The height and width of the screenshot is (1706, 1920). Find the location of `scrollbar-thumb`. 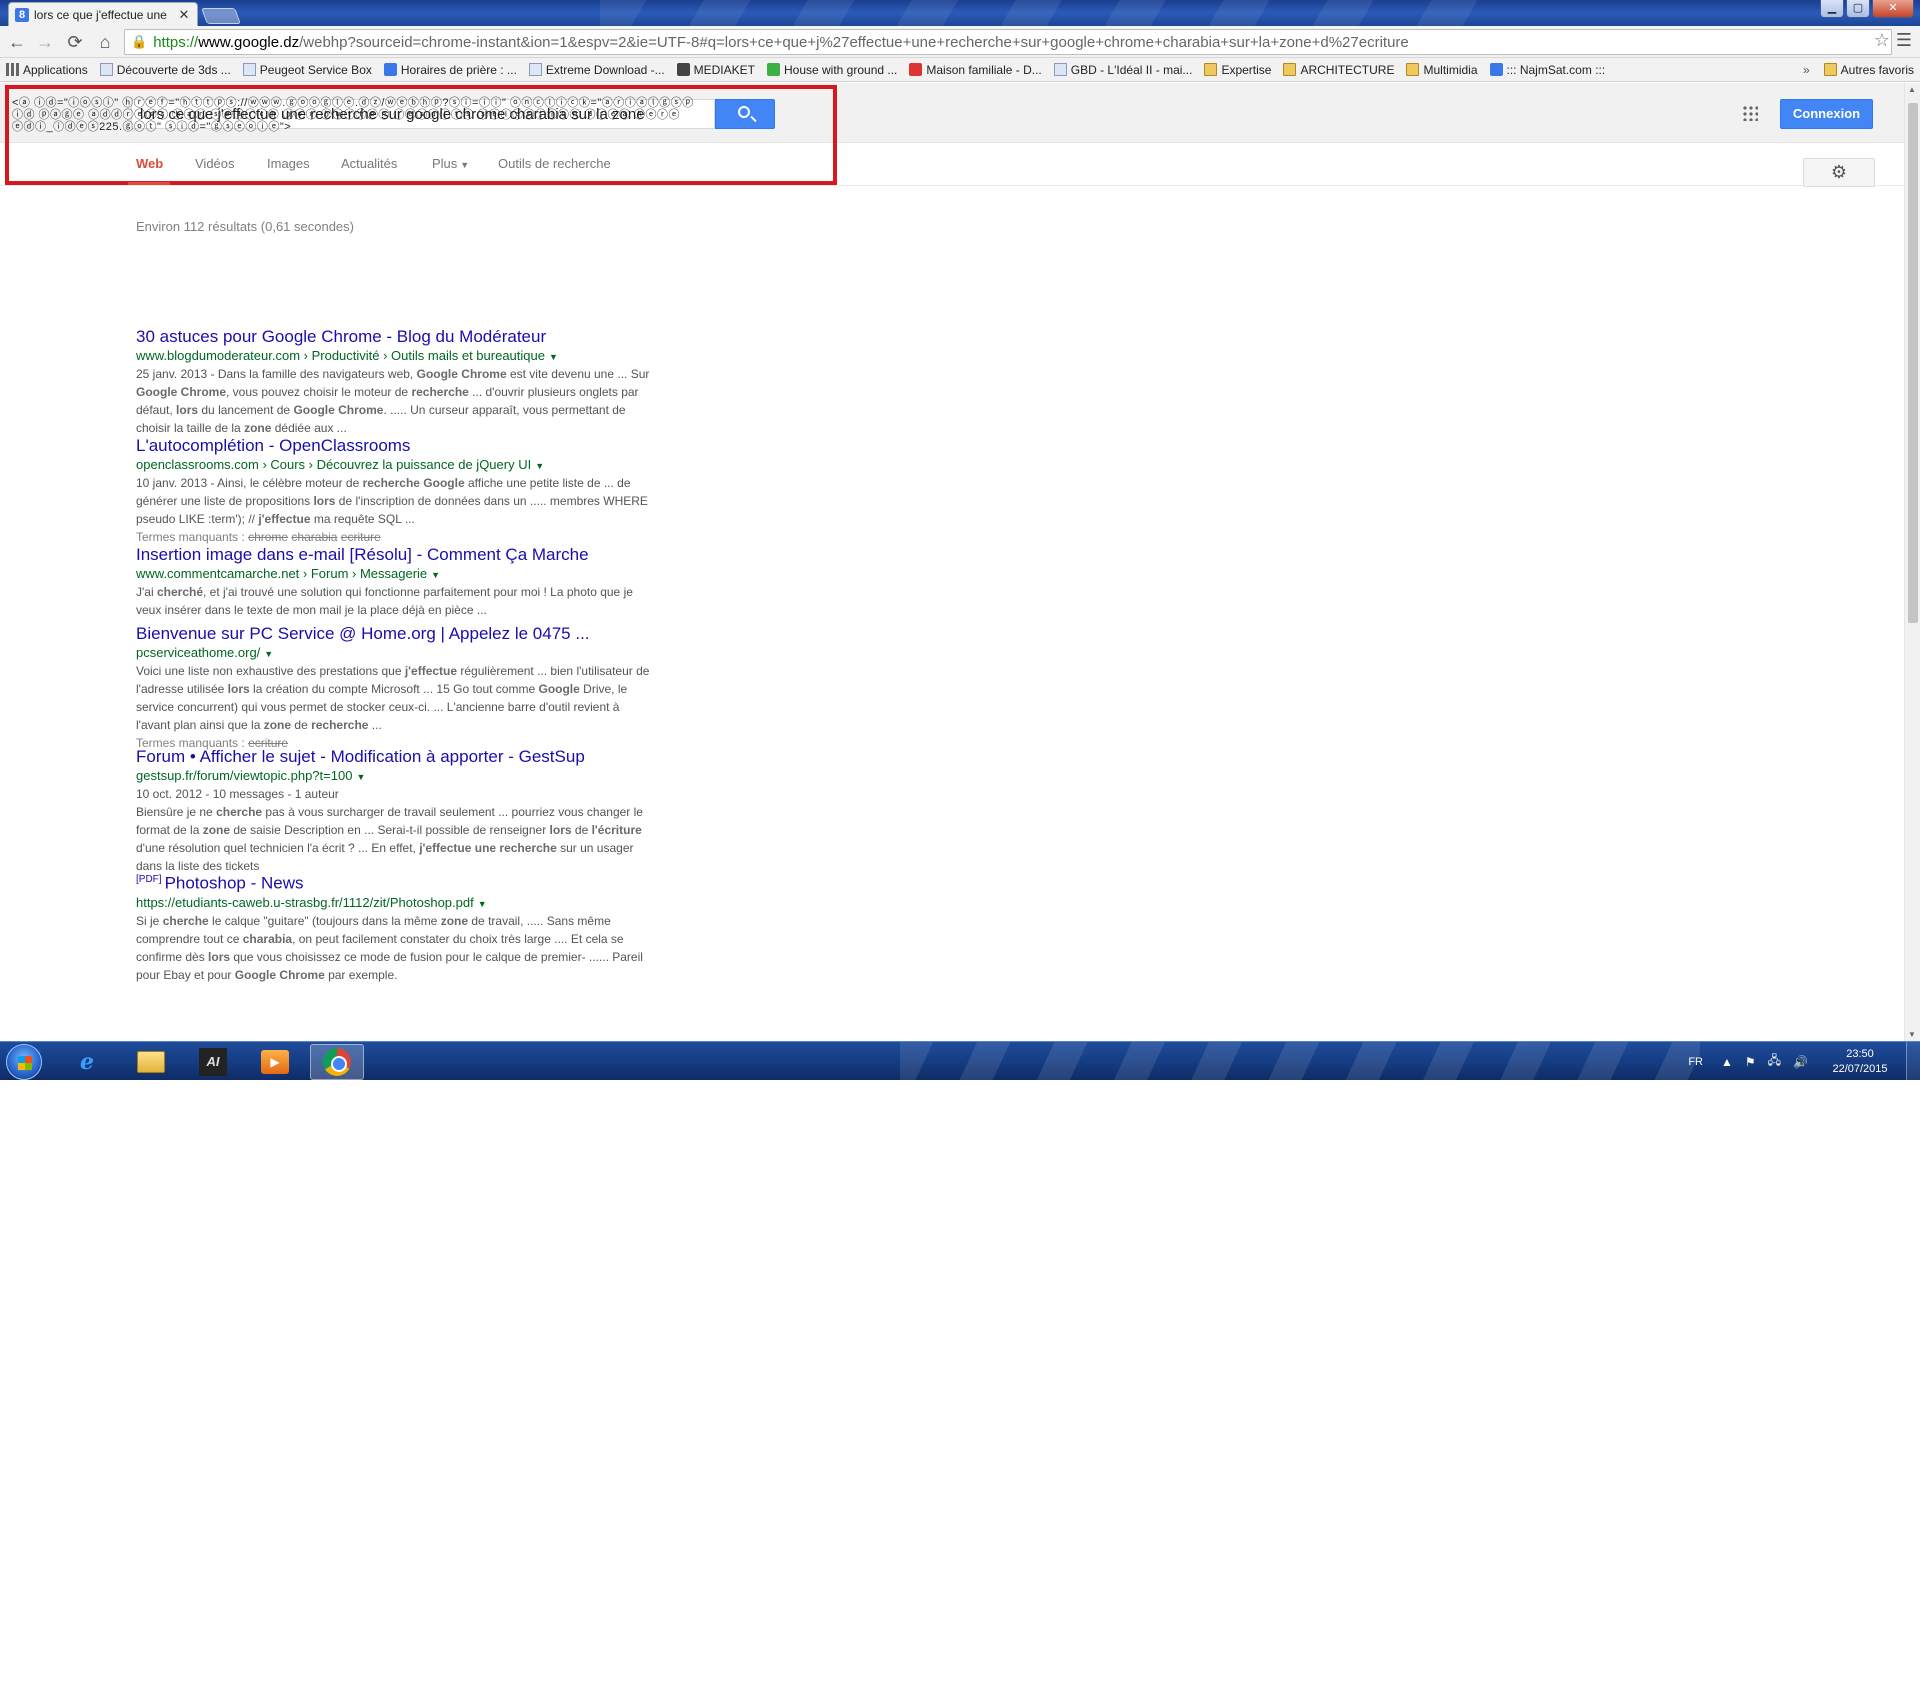

scrollbar-thumb is located at coordinates (1913, 363).